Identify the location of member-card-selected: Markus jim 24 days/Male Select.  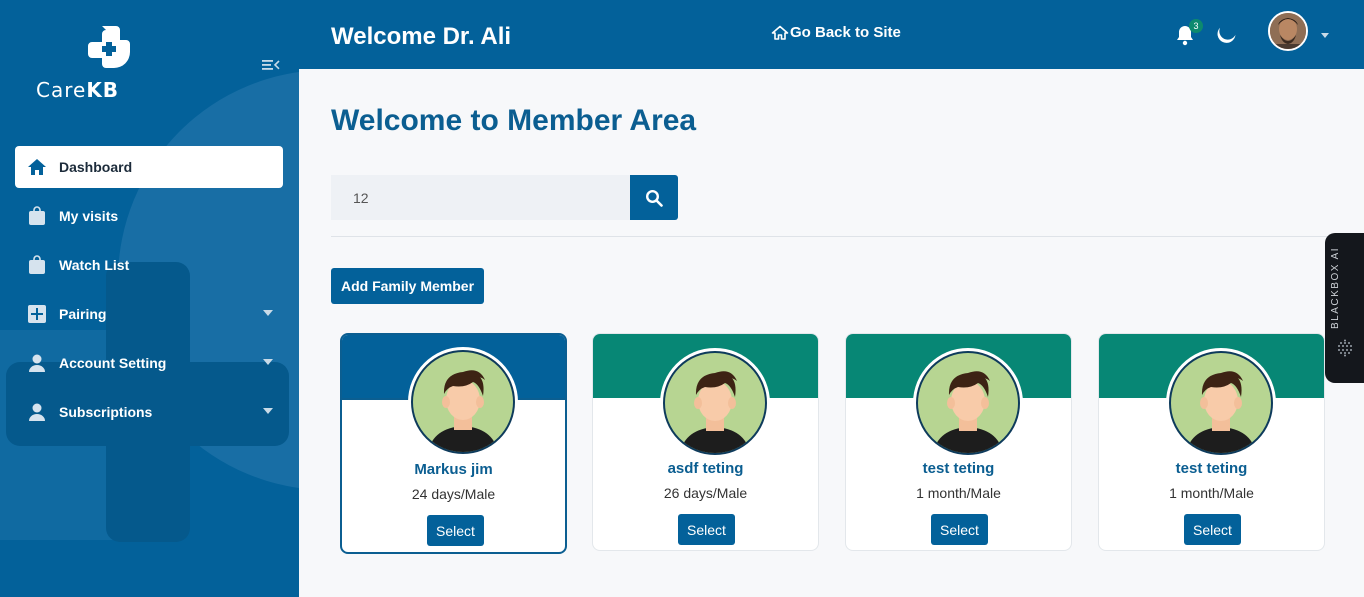
(453, 443).